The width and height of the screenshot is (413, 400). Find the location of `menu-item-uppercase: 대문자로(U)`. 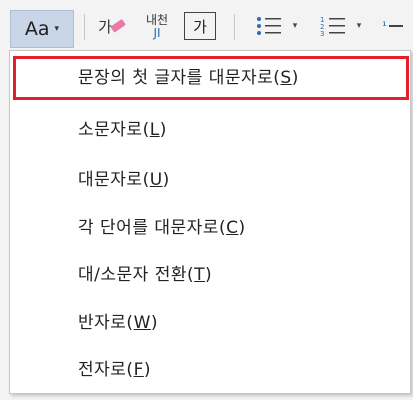

menu-item-uppercase: 대문자로(U) is located at coordinates (124, 180).